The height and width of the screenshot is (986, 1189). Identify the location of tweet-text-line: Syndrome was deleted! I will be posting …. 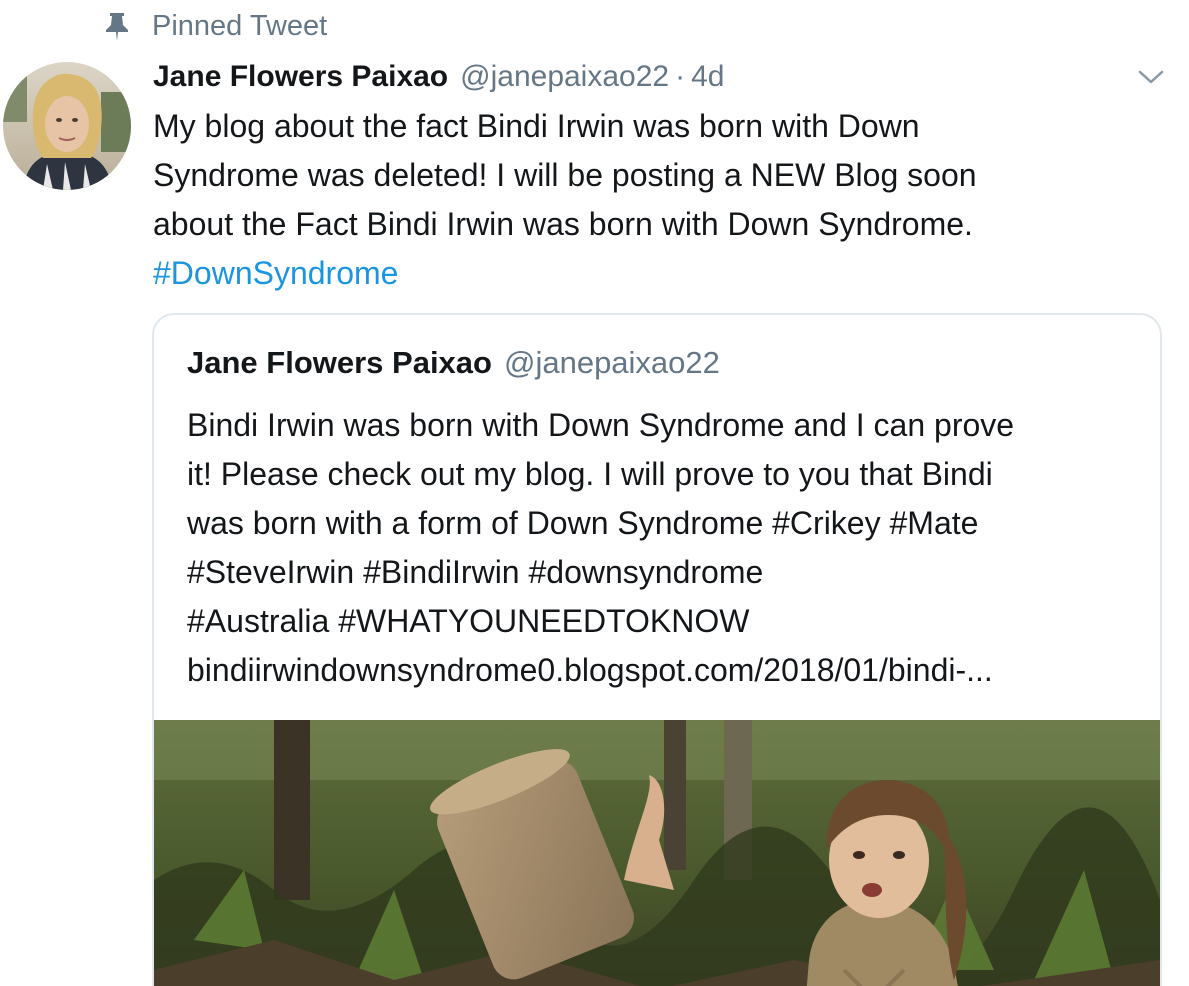
(565, 175).